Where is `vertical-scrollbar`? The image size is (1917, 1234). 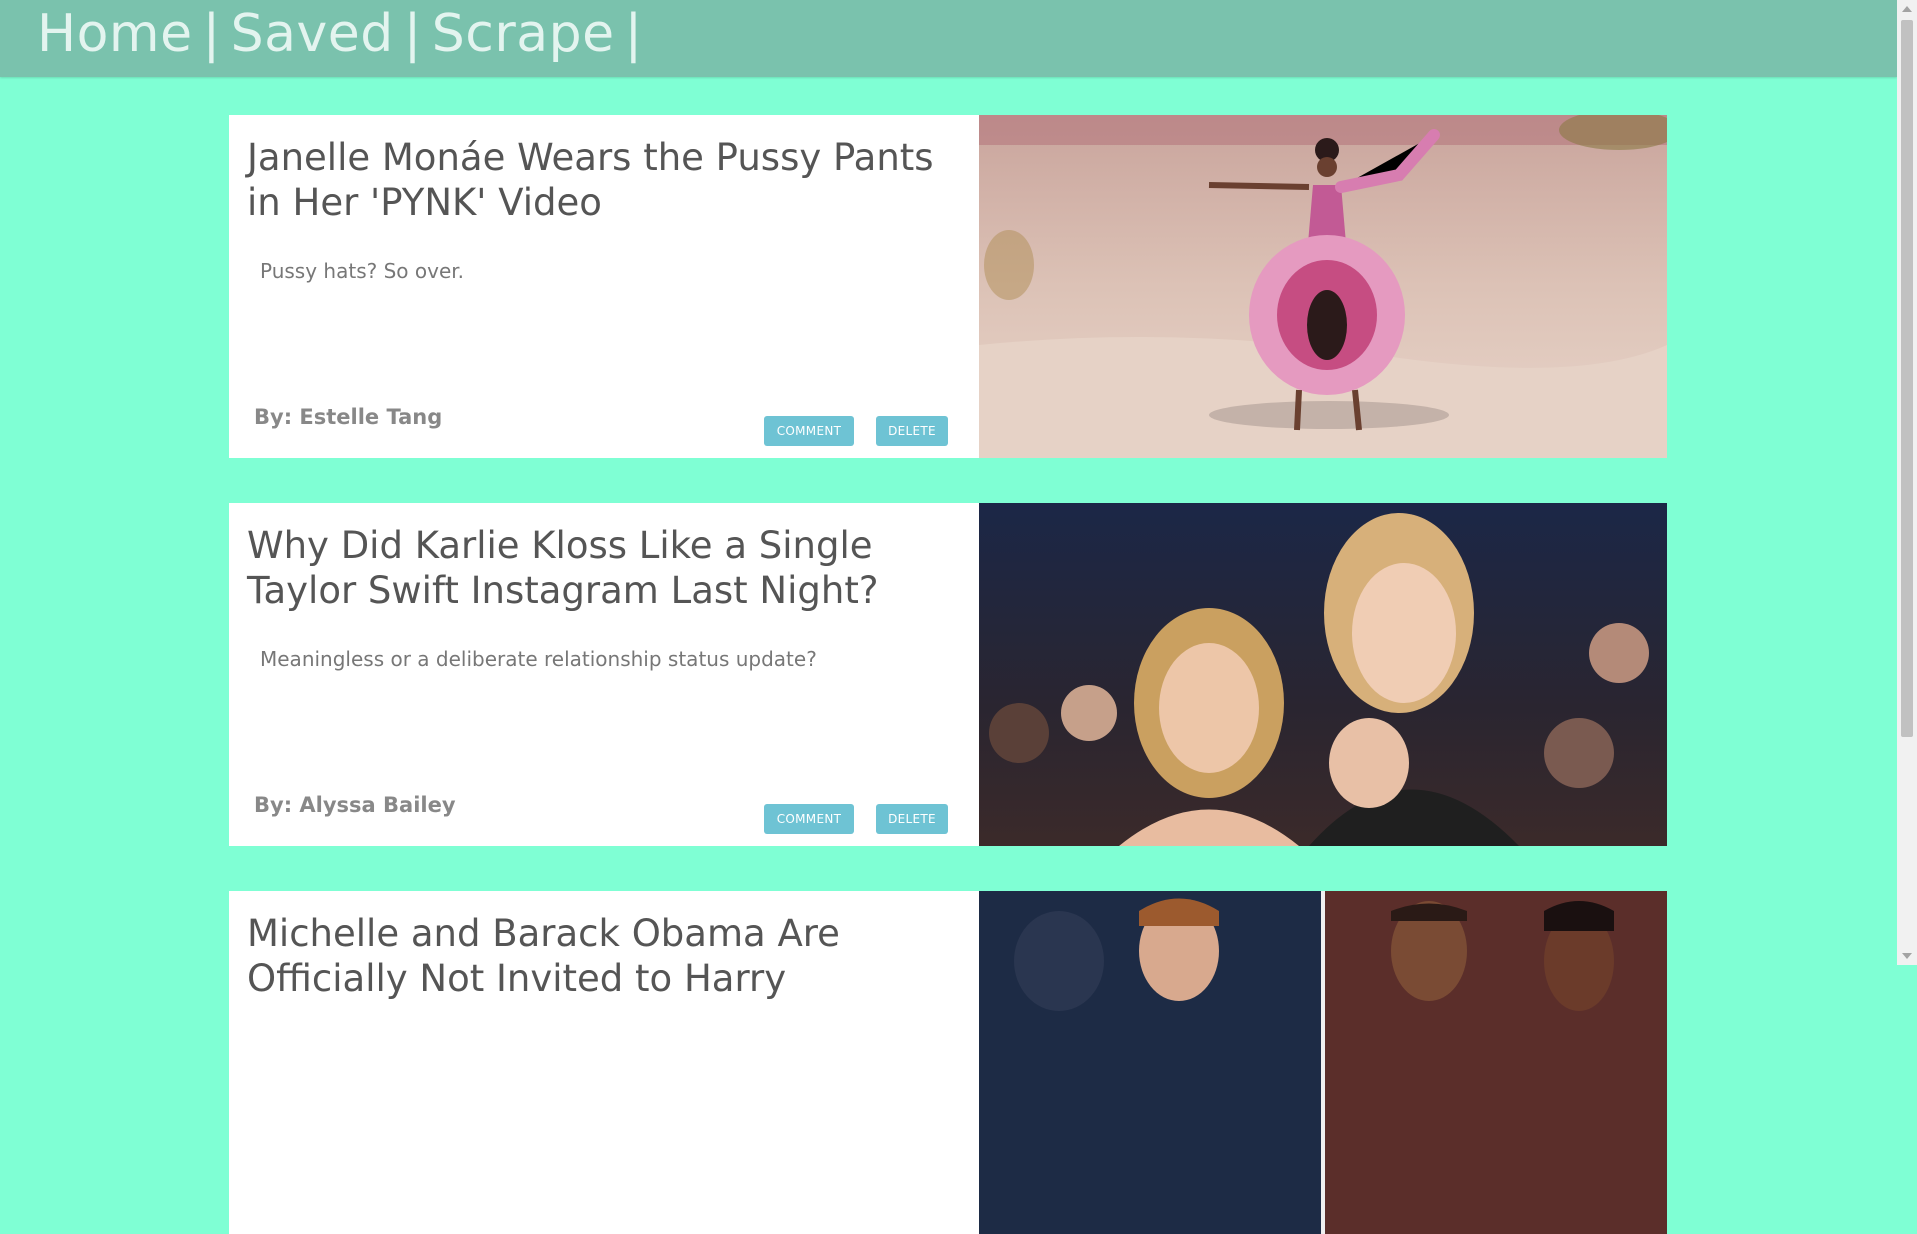
vertical-scrollbar is located at coordinates (1907, 482).